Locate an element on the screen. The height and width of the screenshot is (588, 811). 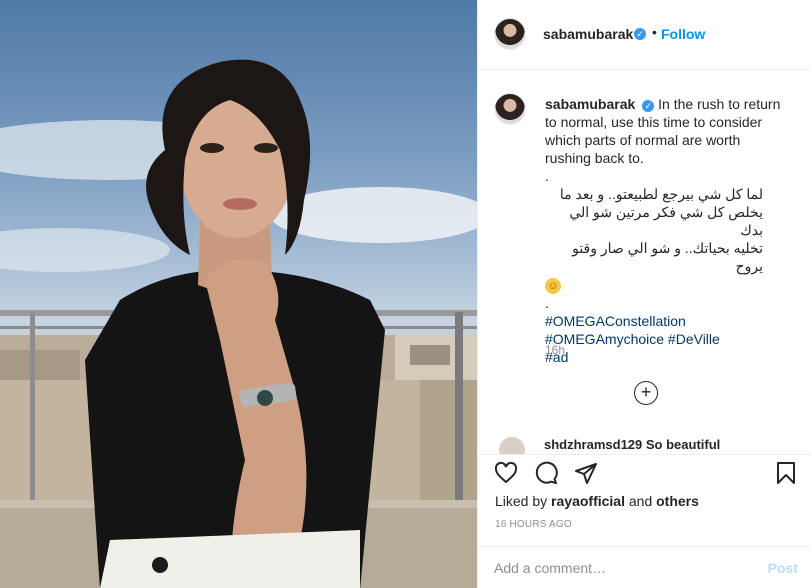
post-header: sabamubarak ✓ • Follow is located at coordinates (644, 35).